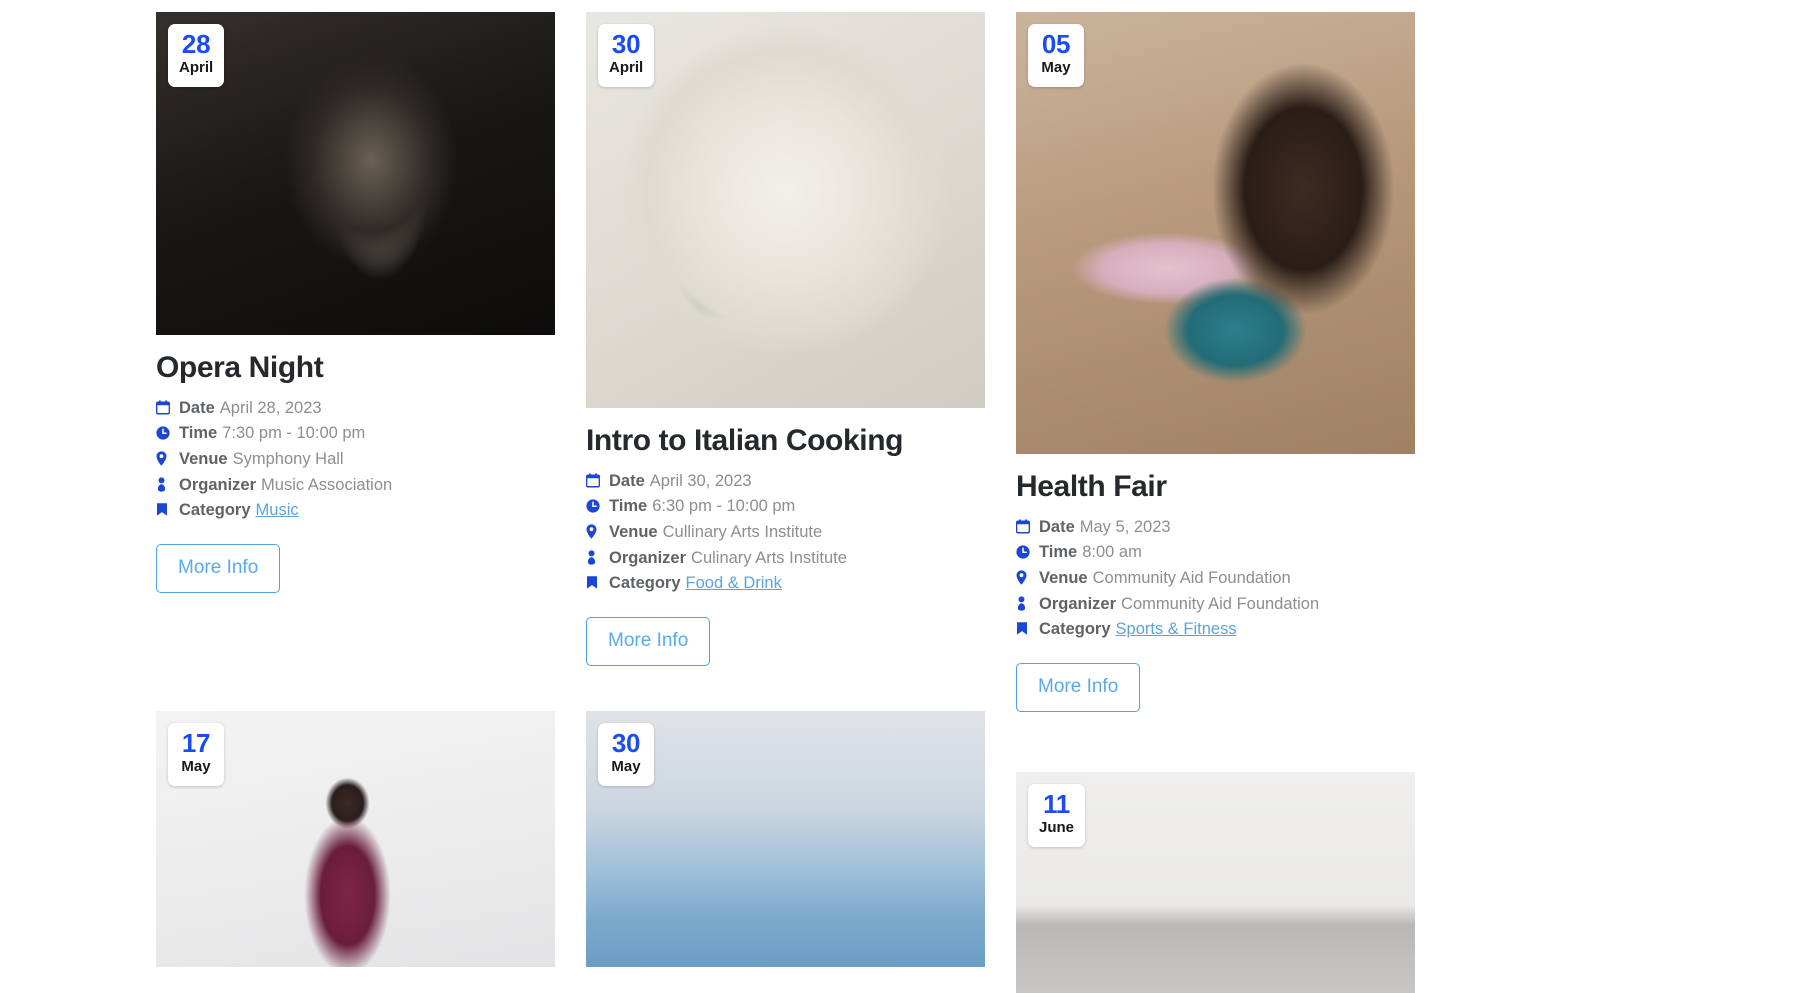 The height and width of the screenshot is (993, 1800). What do you see at coordinates (785, 210) in the screenshot?
I see `event-image-wrap: 30 April` at bounding box center [785, 210].